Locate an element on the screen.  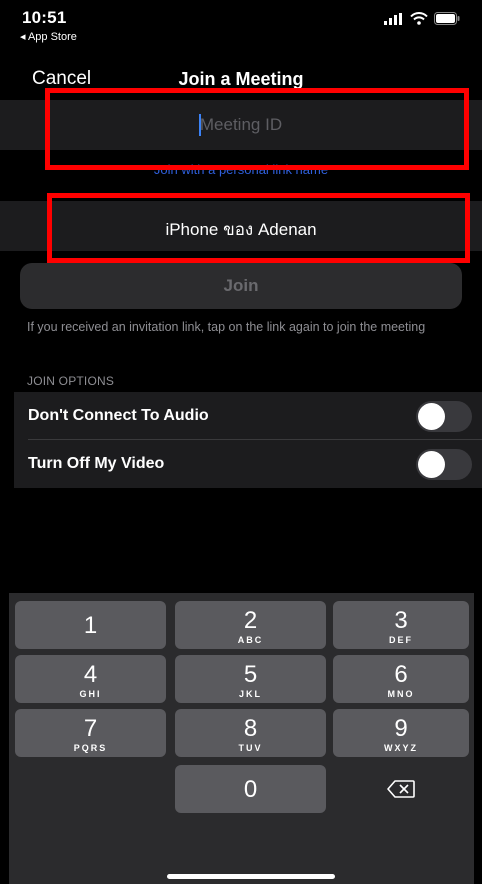
highlight-box-display-name is located at coordinates (258, 228).